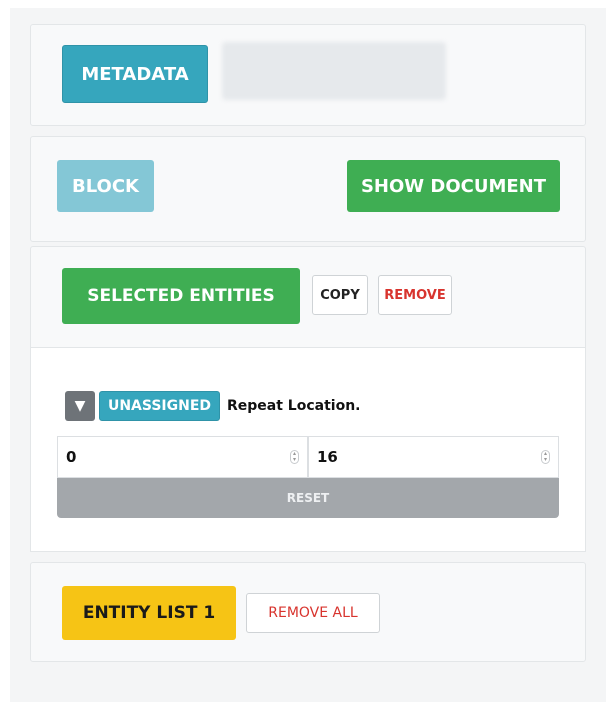 The width and height of the screenshot is (608, 704). Describe the element at coordinates (453, 186) in the screenshot. I see `show-document-button: SHOW DOCUMENT` at that location.